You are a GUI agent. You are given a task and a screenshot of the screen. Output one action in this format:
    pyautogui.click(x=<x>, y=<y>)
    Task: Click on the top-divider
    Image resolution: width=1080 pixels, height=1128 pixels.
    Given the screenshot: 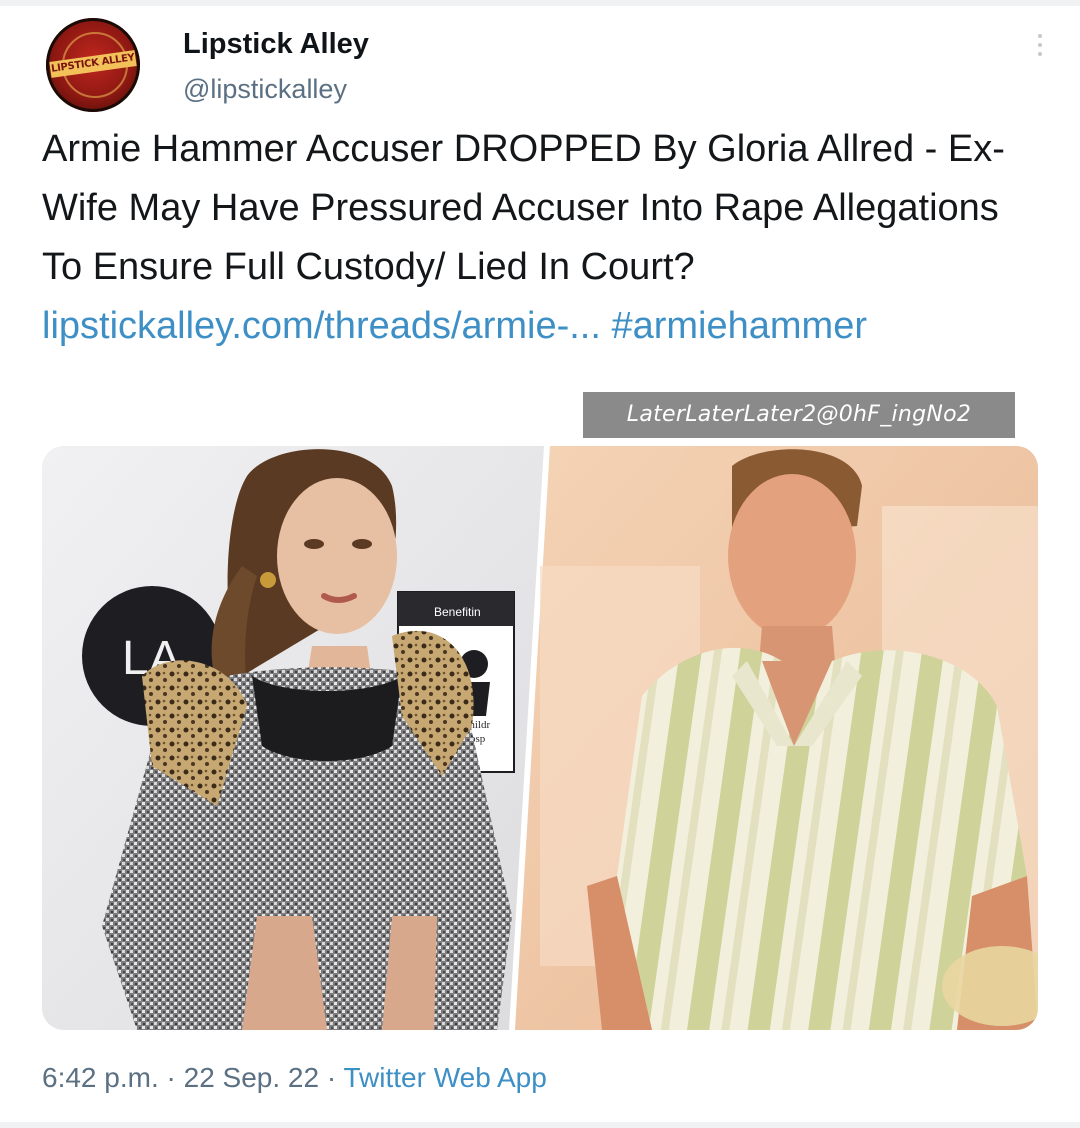 What is the action you would take?
    pyautogui.click(x=540, y=3)
    